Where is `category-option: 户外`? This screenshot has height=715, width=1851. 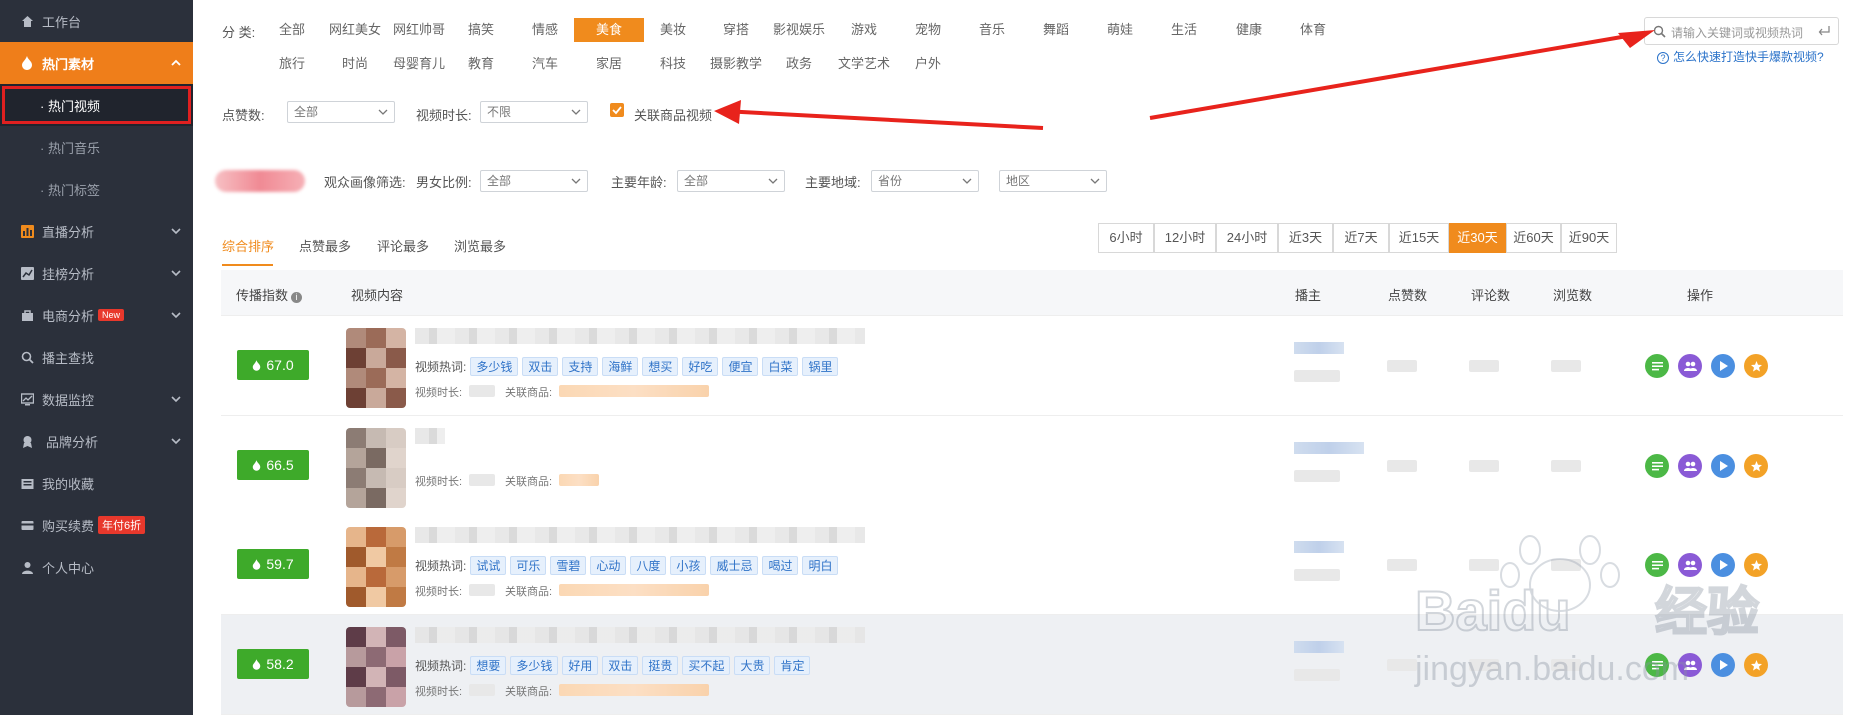
category-option: 户外 is located at coordinates (928, 64).